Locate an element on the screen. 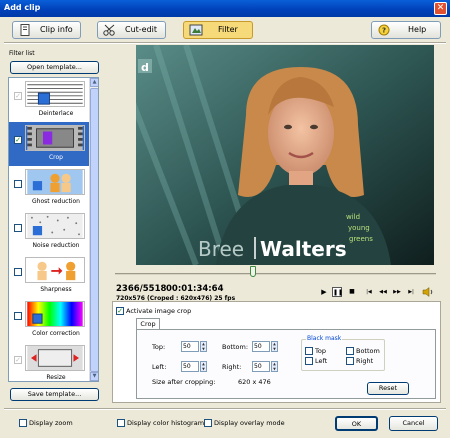 The height and width of the screenshot is (438, 450). document-icon is located at coordinates (25, 30).